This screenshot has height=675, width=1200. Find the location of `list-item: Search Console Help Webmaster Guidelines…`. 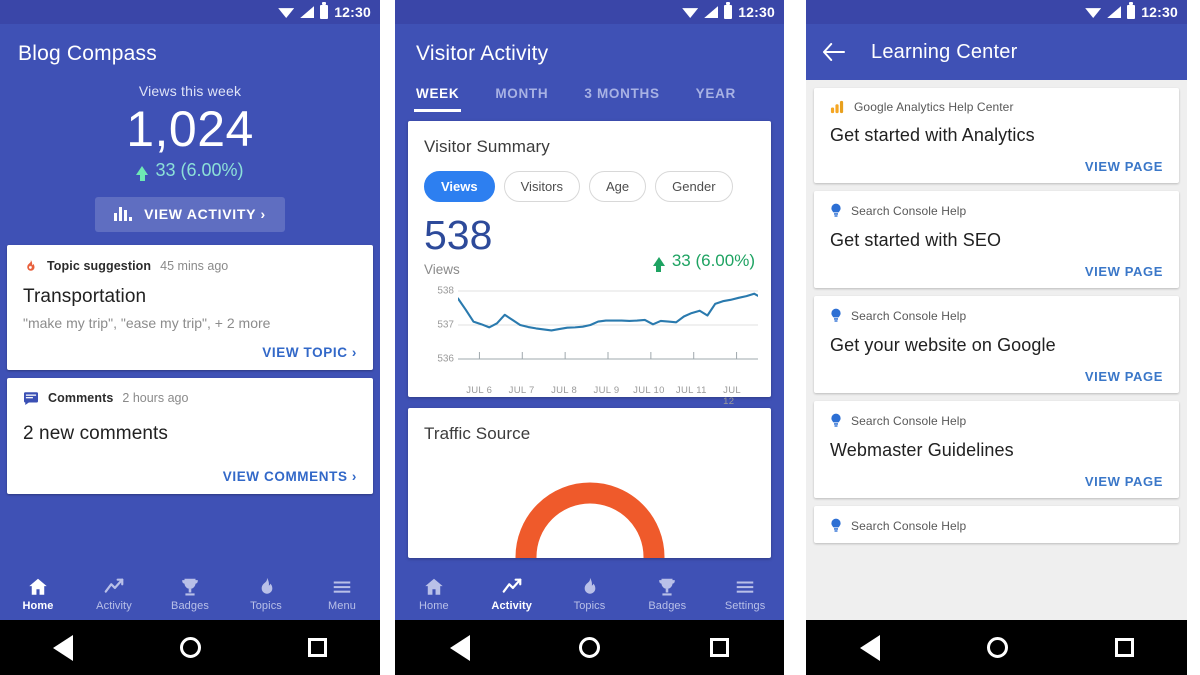

list-item: Search Console Help Webmaster Guidelines… is located at coordinates (996, 449).